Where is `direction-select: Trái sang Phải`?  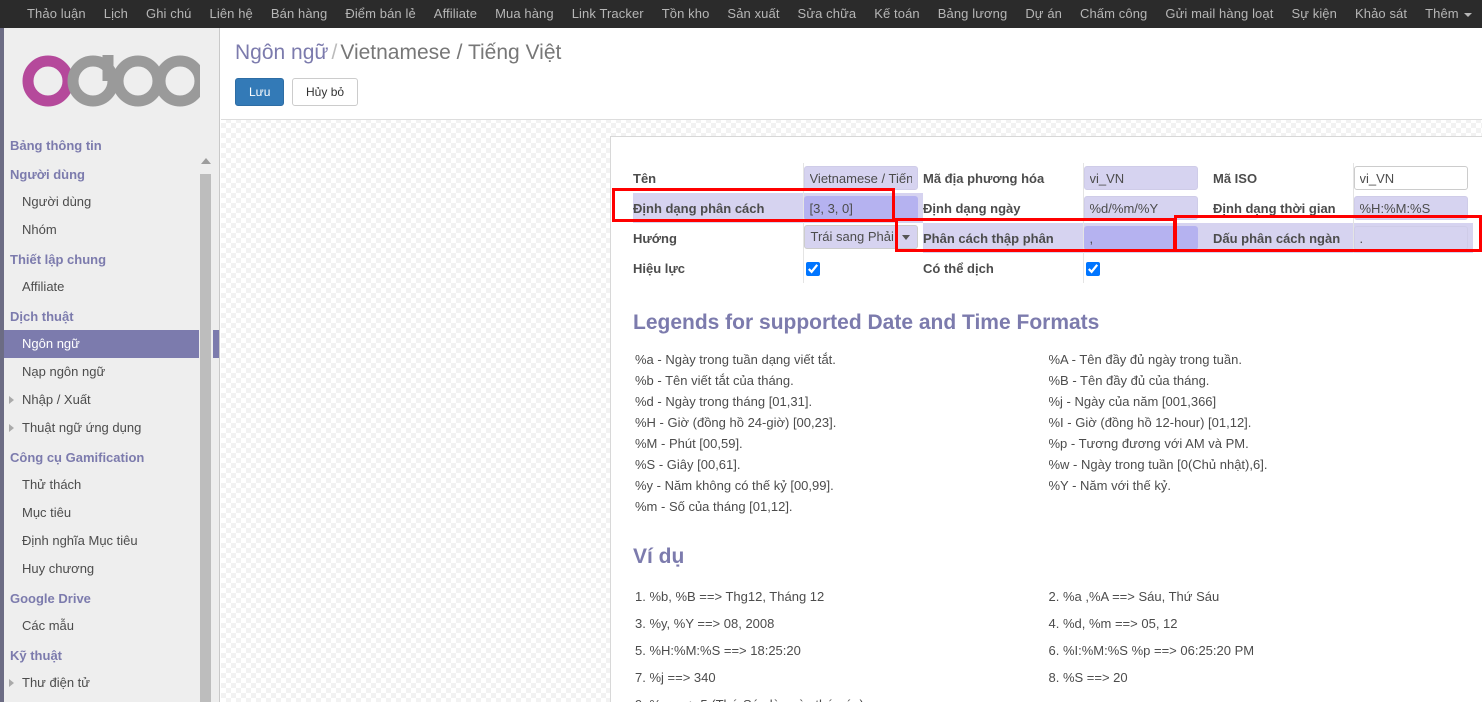
direction-select: Trái sang Phải is located at coordinates (860, 236).